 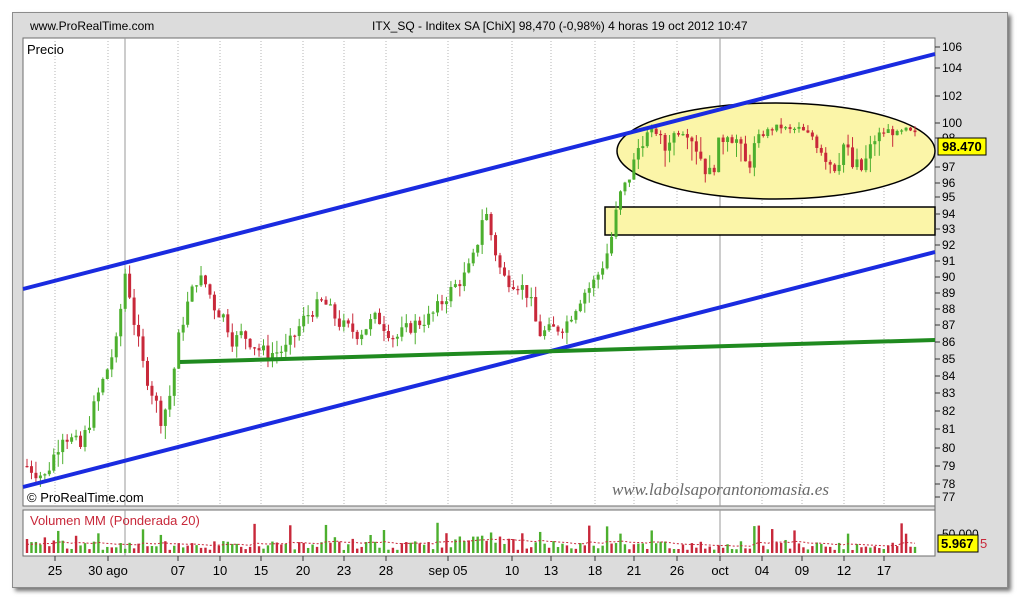 What do you see at coordinates (447, 570) in the screenshot?
I see `time-tick-label: sep 05` at bounding box center [447, 570].